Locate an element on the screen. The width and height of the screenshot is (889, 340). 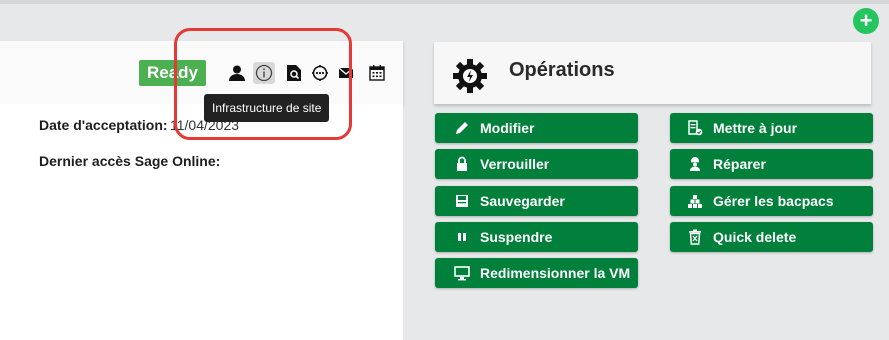
manage-bacpacs-button: Gérer les bacpacs is located at coordinates (771, 201).